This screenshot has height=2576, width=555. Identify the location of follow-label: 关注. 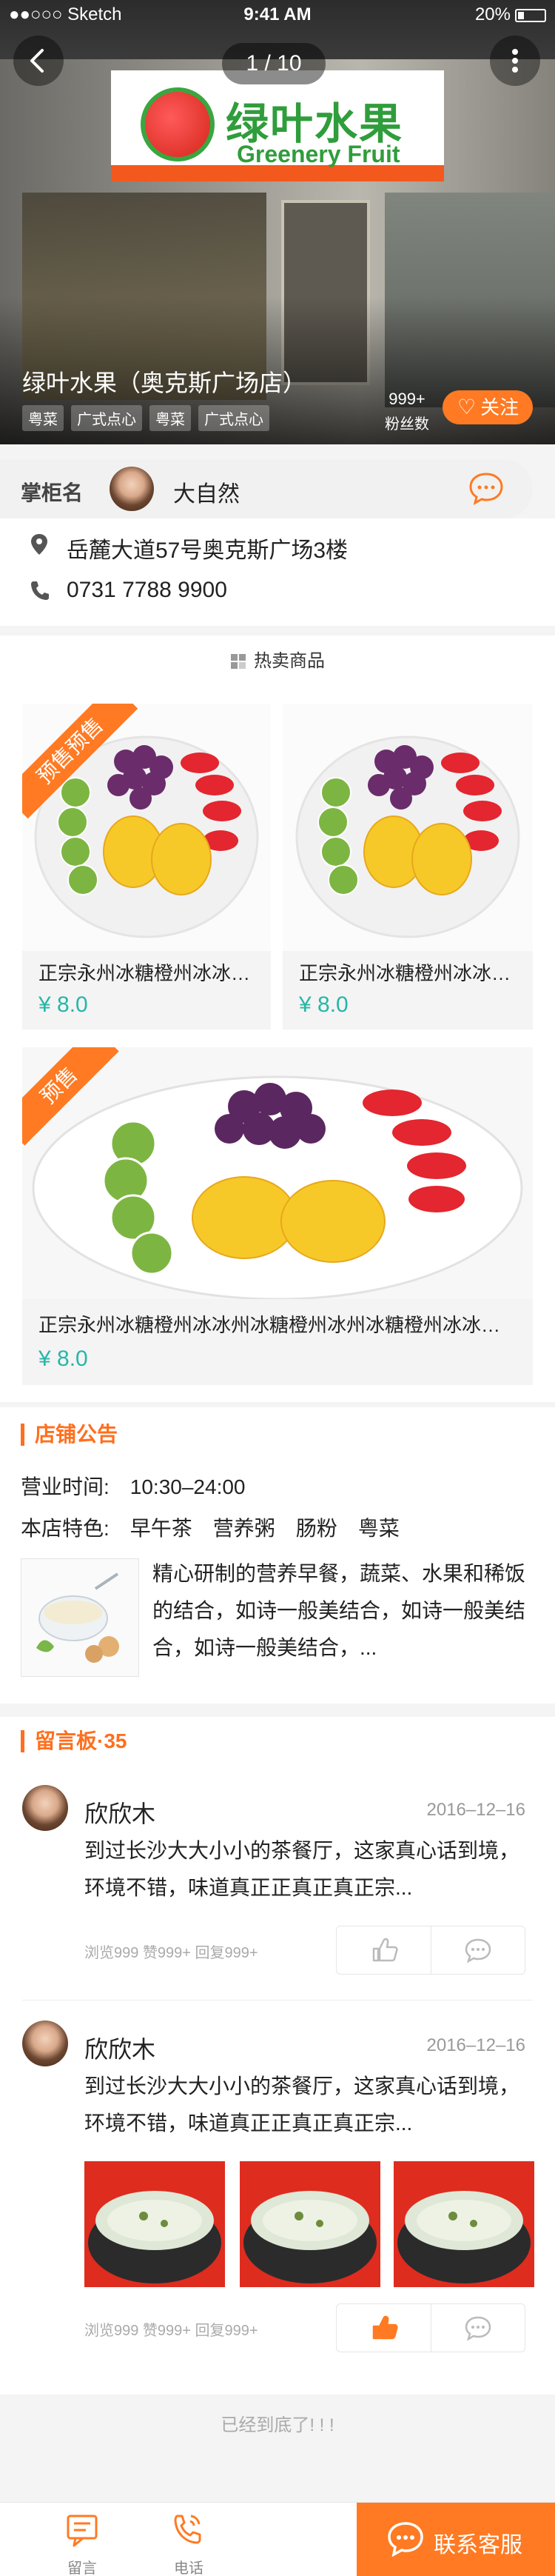
(499, 407).